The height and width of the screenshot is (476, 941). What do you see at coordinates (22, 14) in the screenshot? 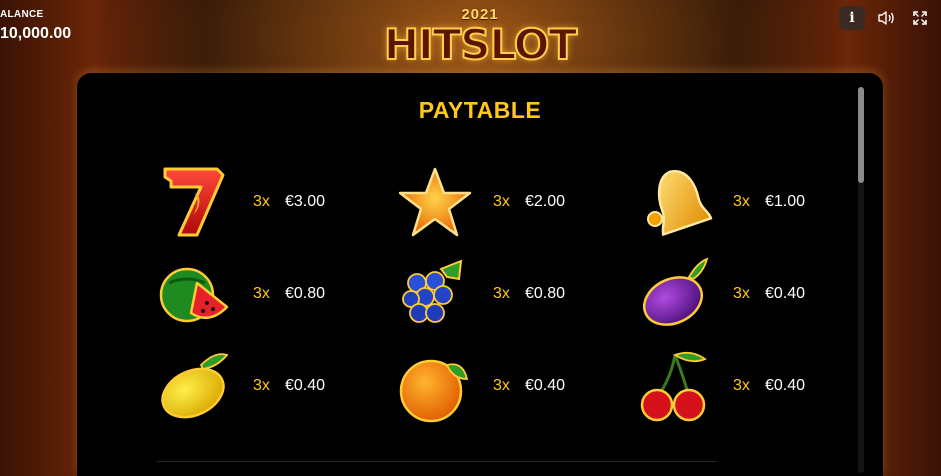
I see `balance-label: ALANCE` at bounding box center [22, 14].